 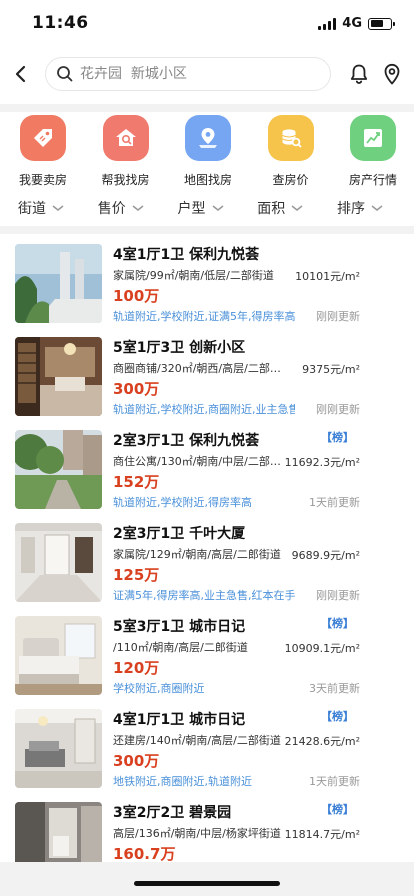 I want to click on sell-tag-icon, so click(x=43, y=138).